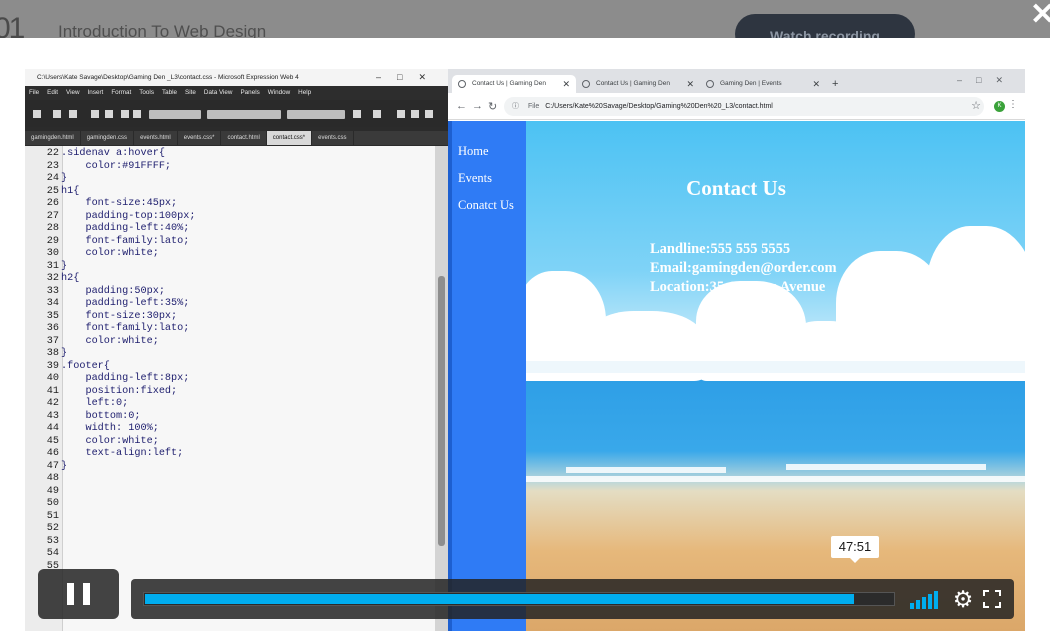  Describe the element at coordinates (190, 92) in the screenshot. I see `menu-item: Site` at that location.